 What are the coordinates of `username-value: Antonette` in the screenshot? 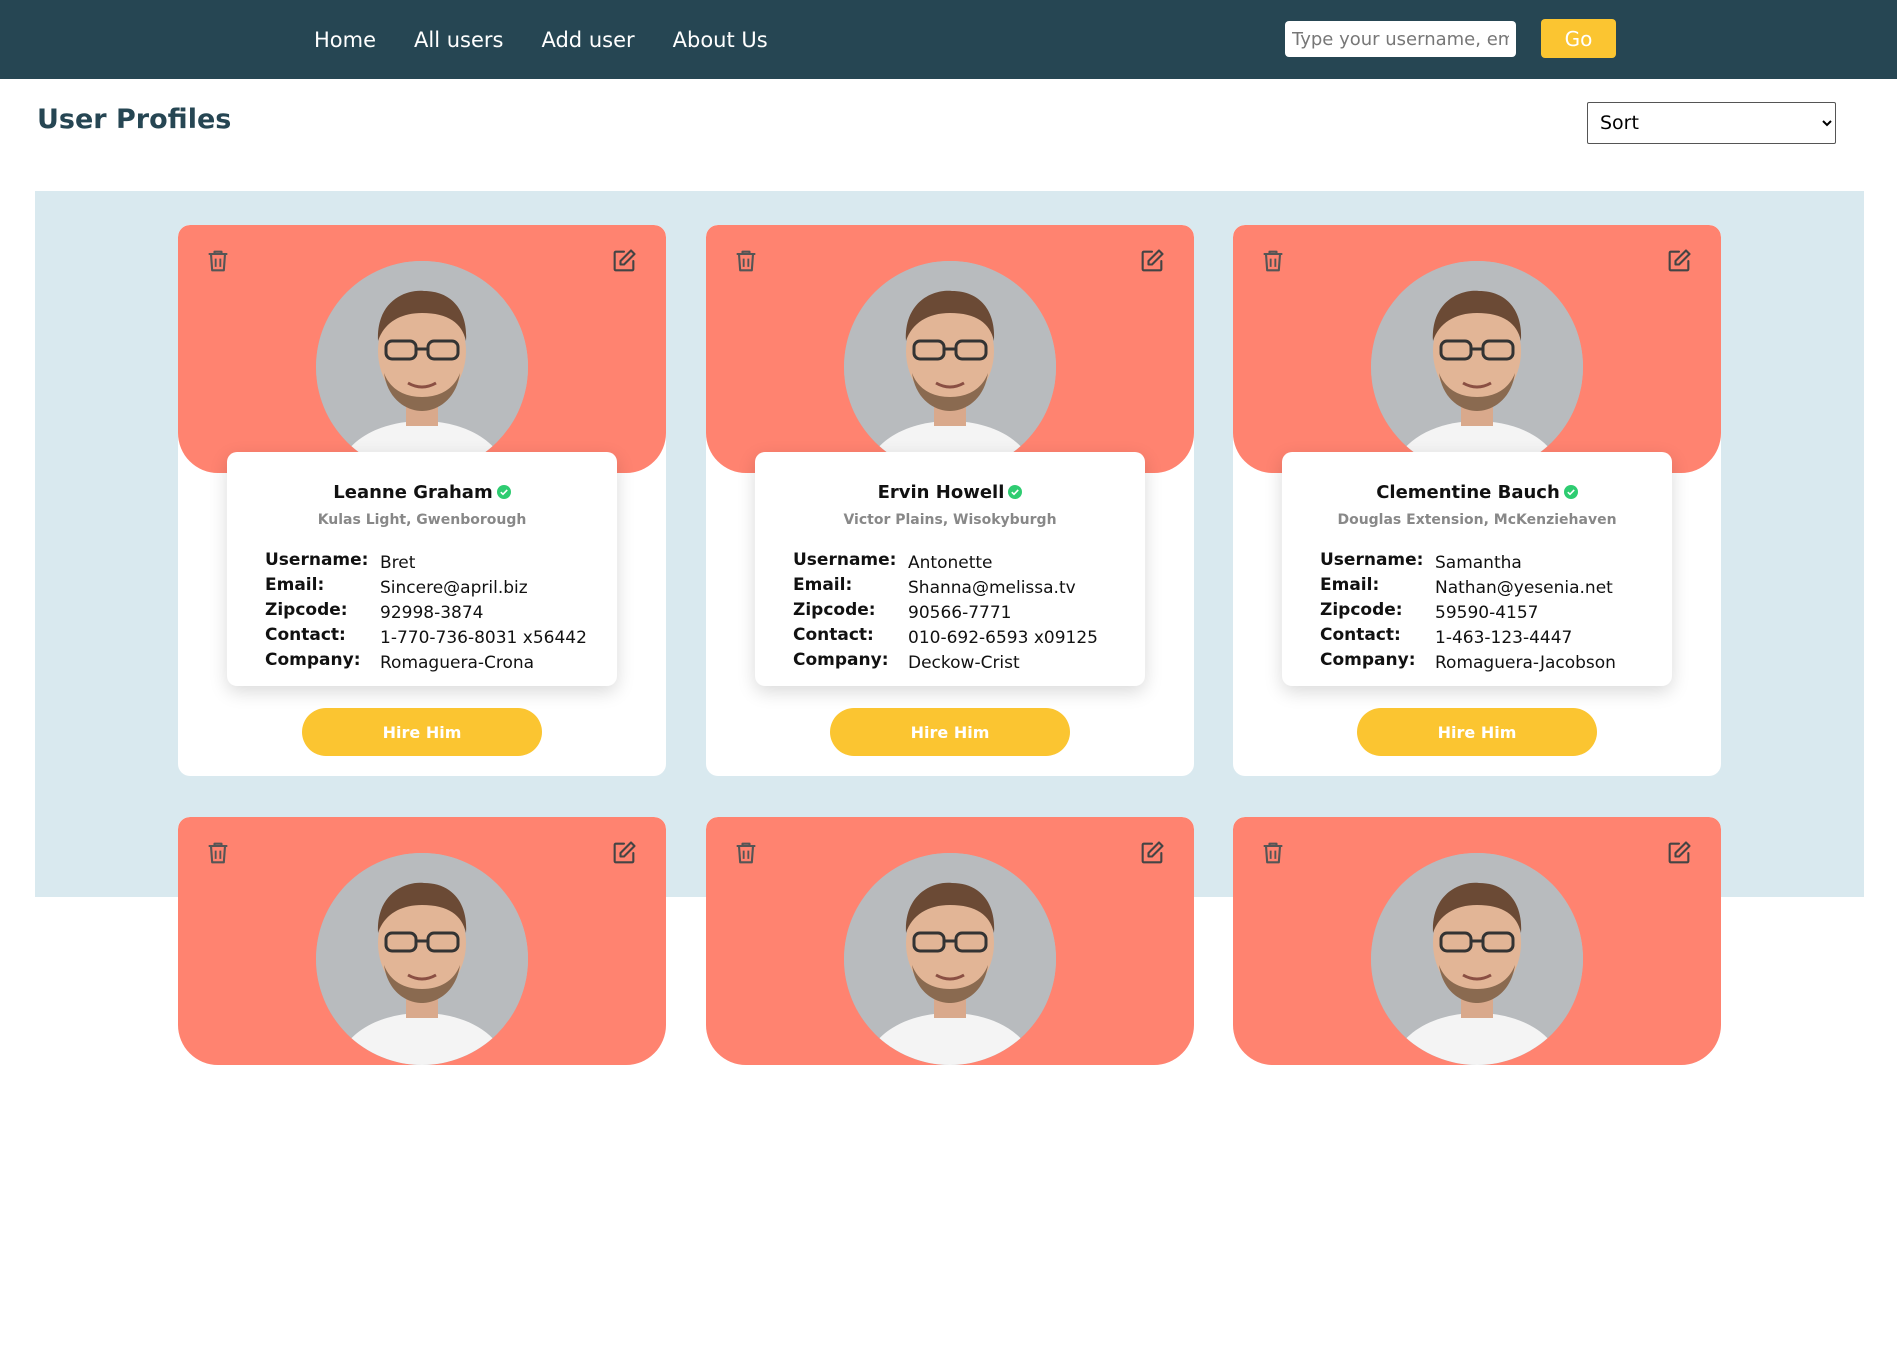 It's located at (950, 563).